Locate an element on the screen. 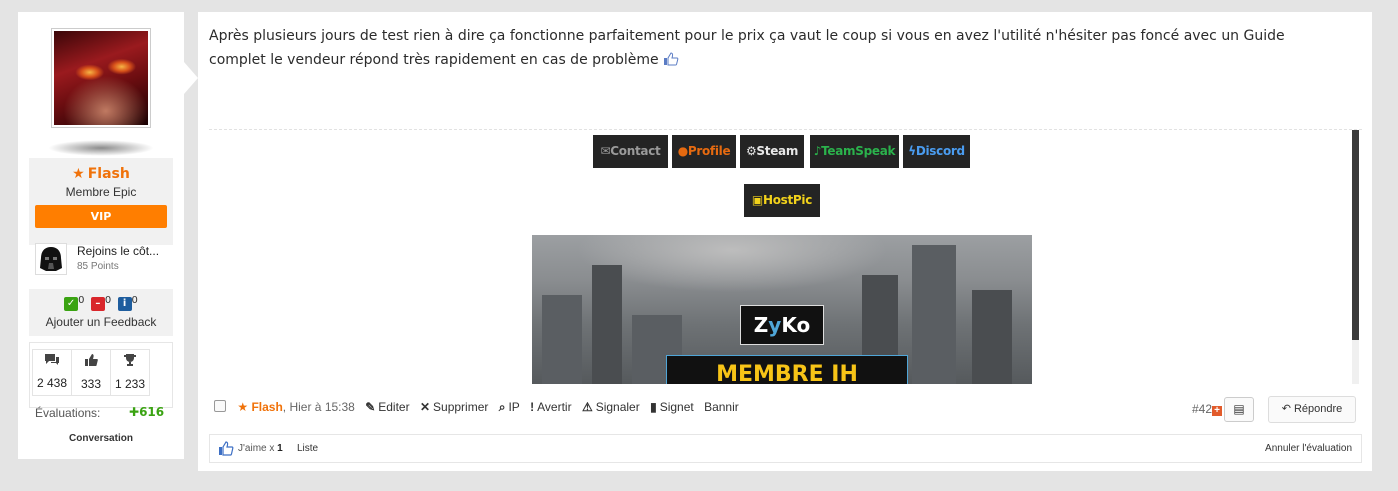  reply-button: ↶ Répondre is located at coordinates (1312, 409).